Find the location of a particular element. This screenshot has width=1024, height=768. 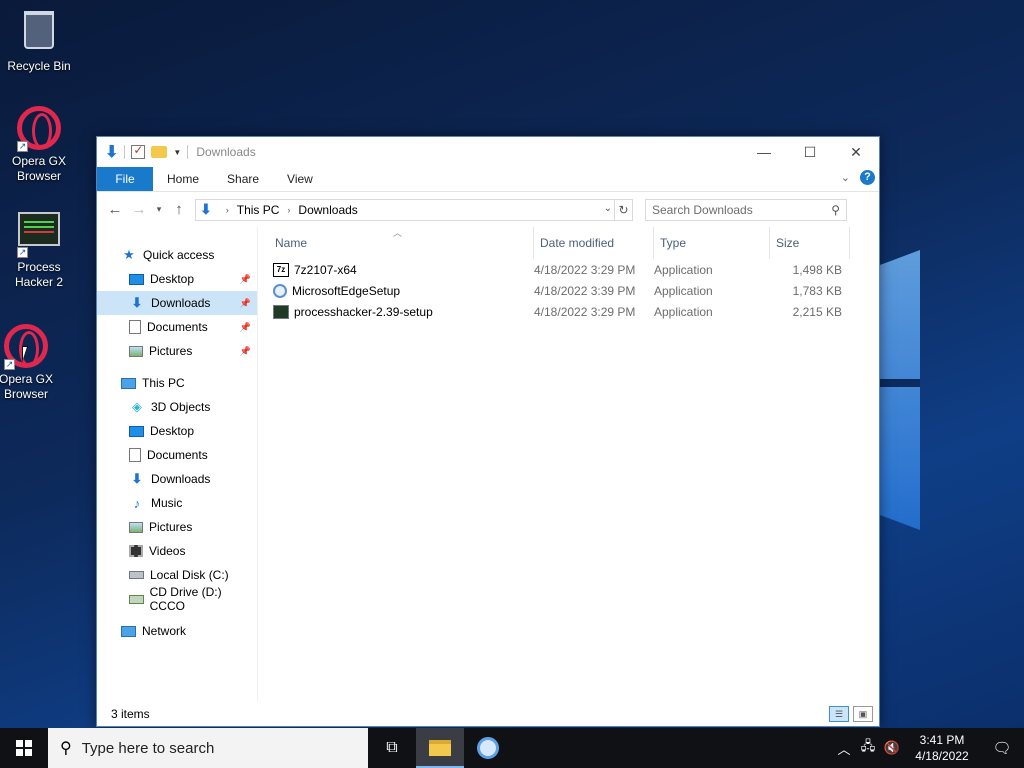

recycle-bin-icon is located at coordinates (39, 33).